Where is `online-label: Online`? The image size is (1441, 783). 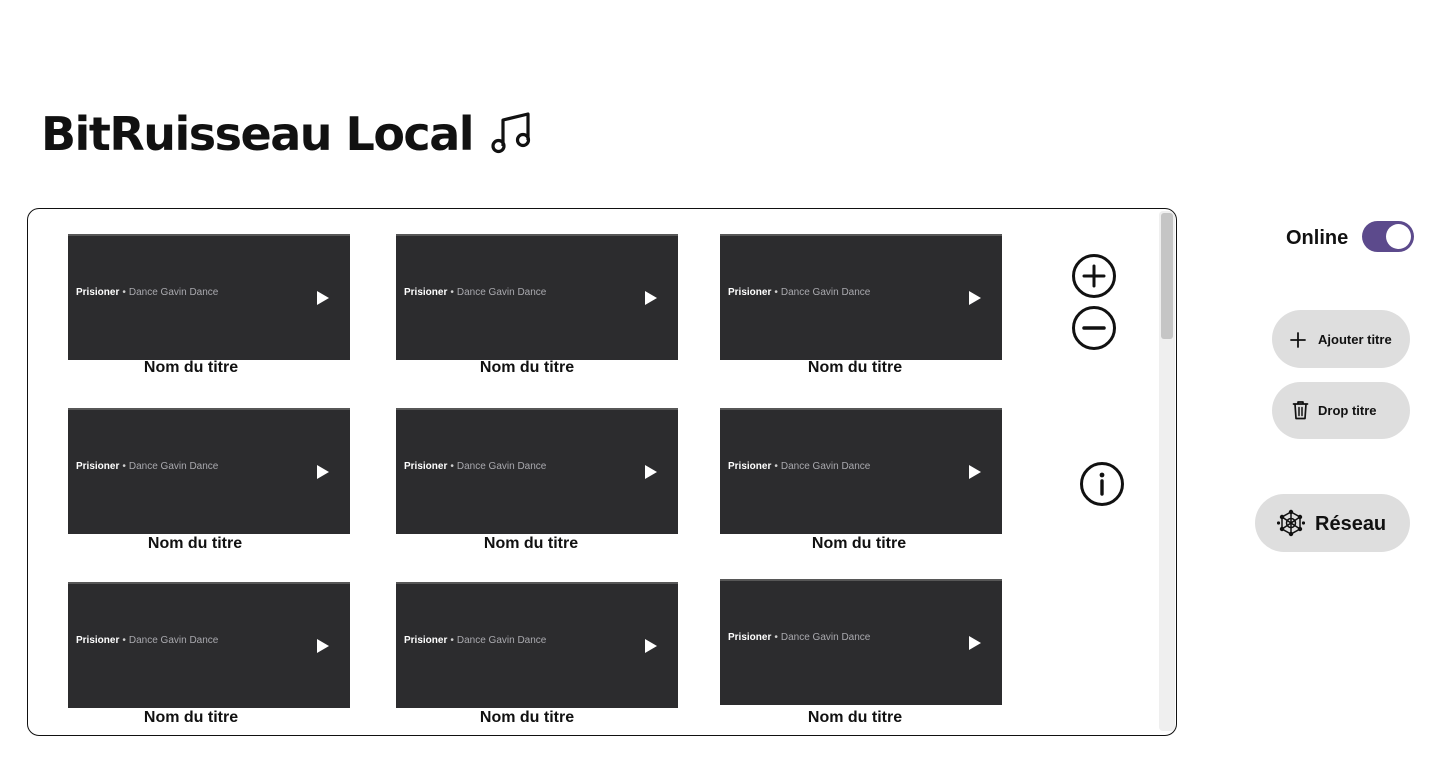 online-label: Online is located at coordinates (1317, 238).